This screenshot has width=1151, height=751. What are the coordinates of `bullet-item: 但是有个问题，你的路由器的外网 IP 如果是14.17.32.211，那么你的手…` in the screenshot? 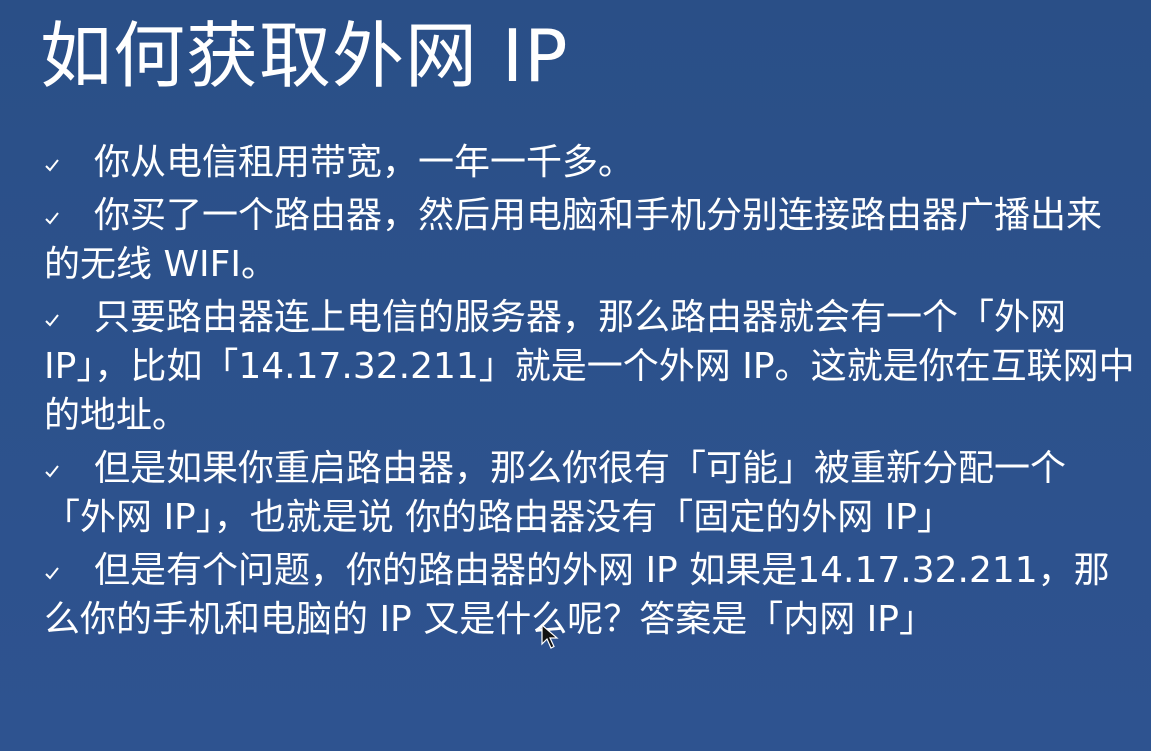 It's located at (575, 595).